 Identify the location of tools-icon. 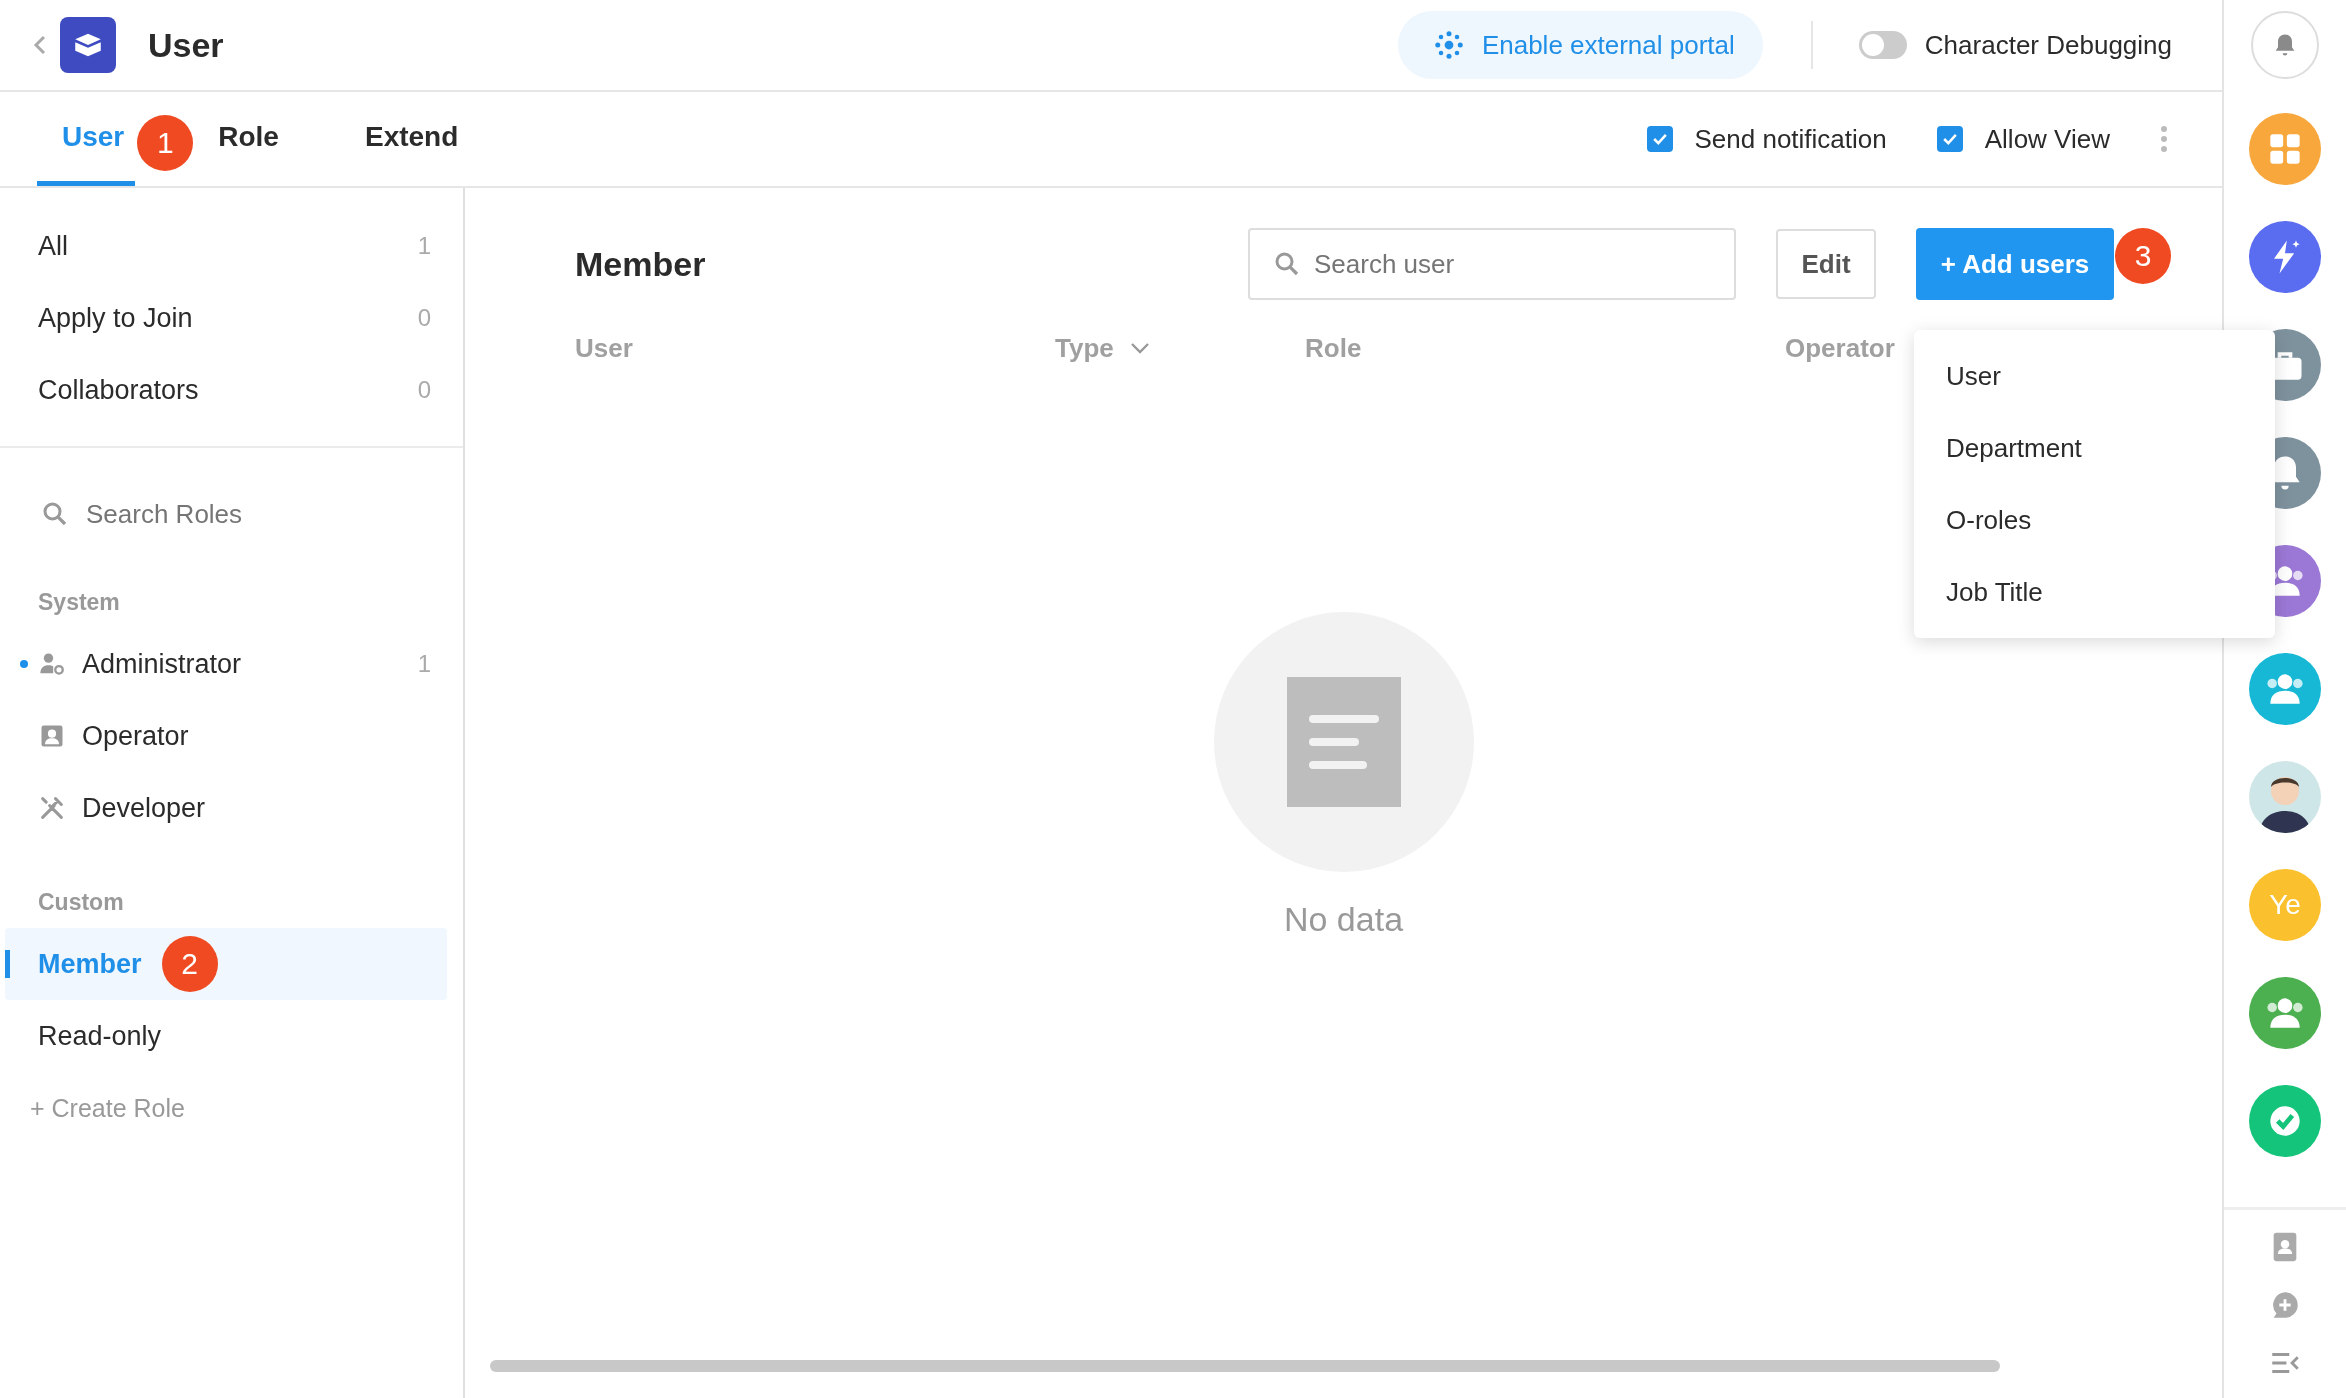
(52, 808).